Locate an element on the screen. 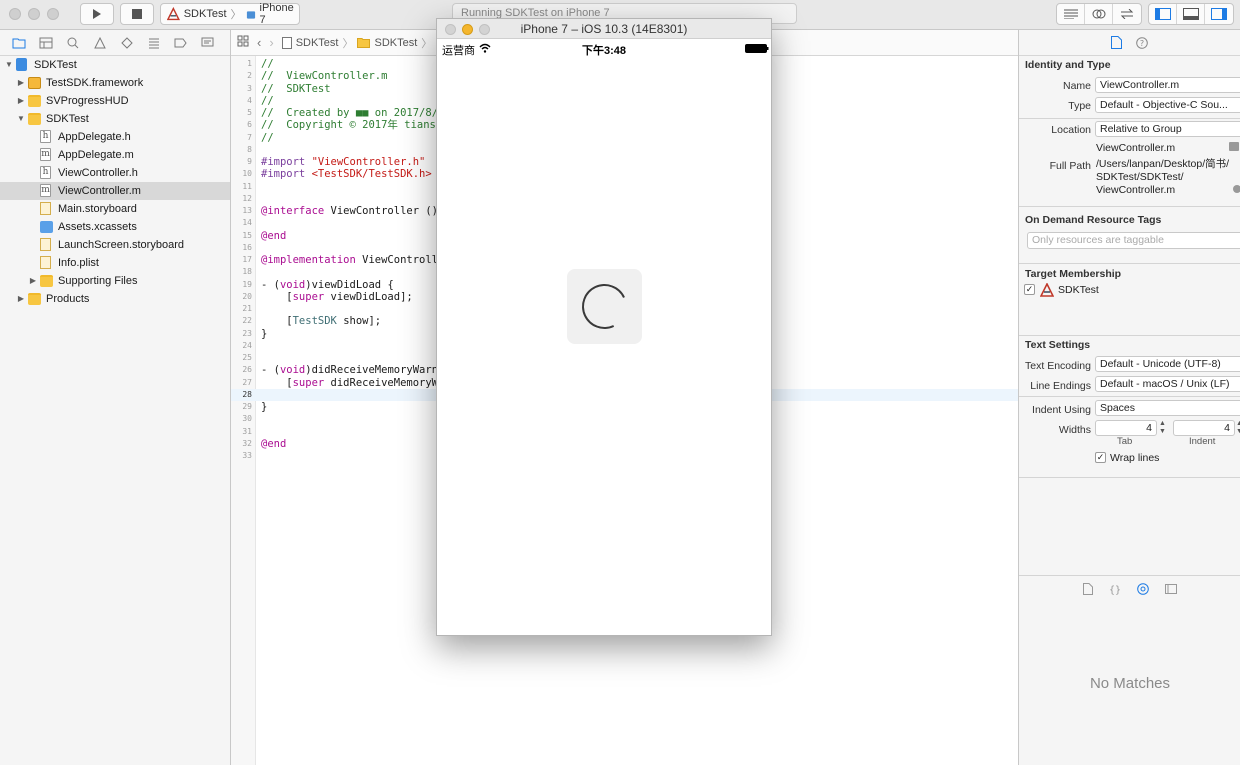  search-navigator-tab-icon is located at coordinates (72, 43).